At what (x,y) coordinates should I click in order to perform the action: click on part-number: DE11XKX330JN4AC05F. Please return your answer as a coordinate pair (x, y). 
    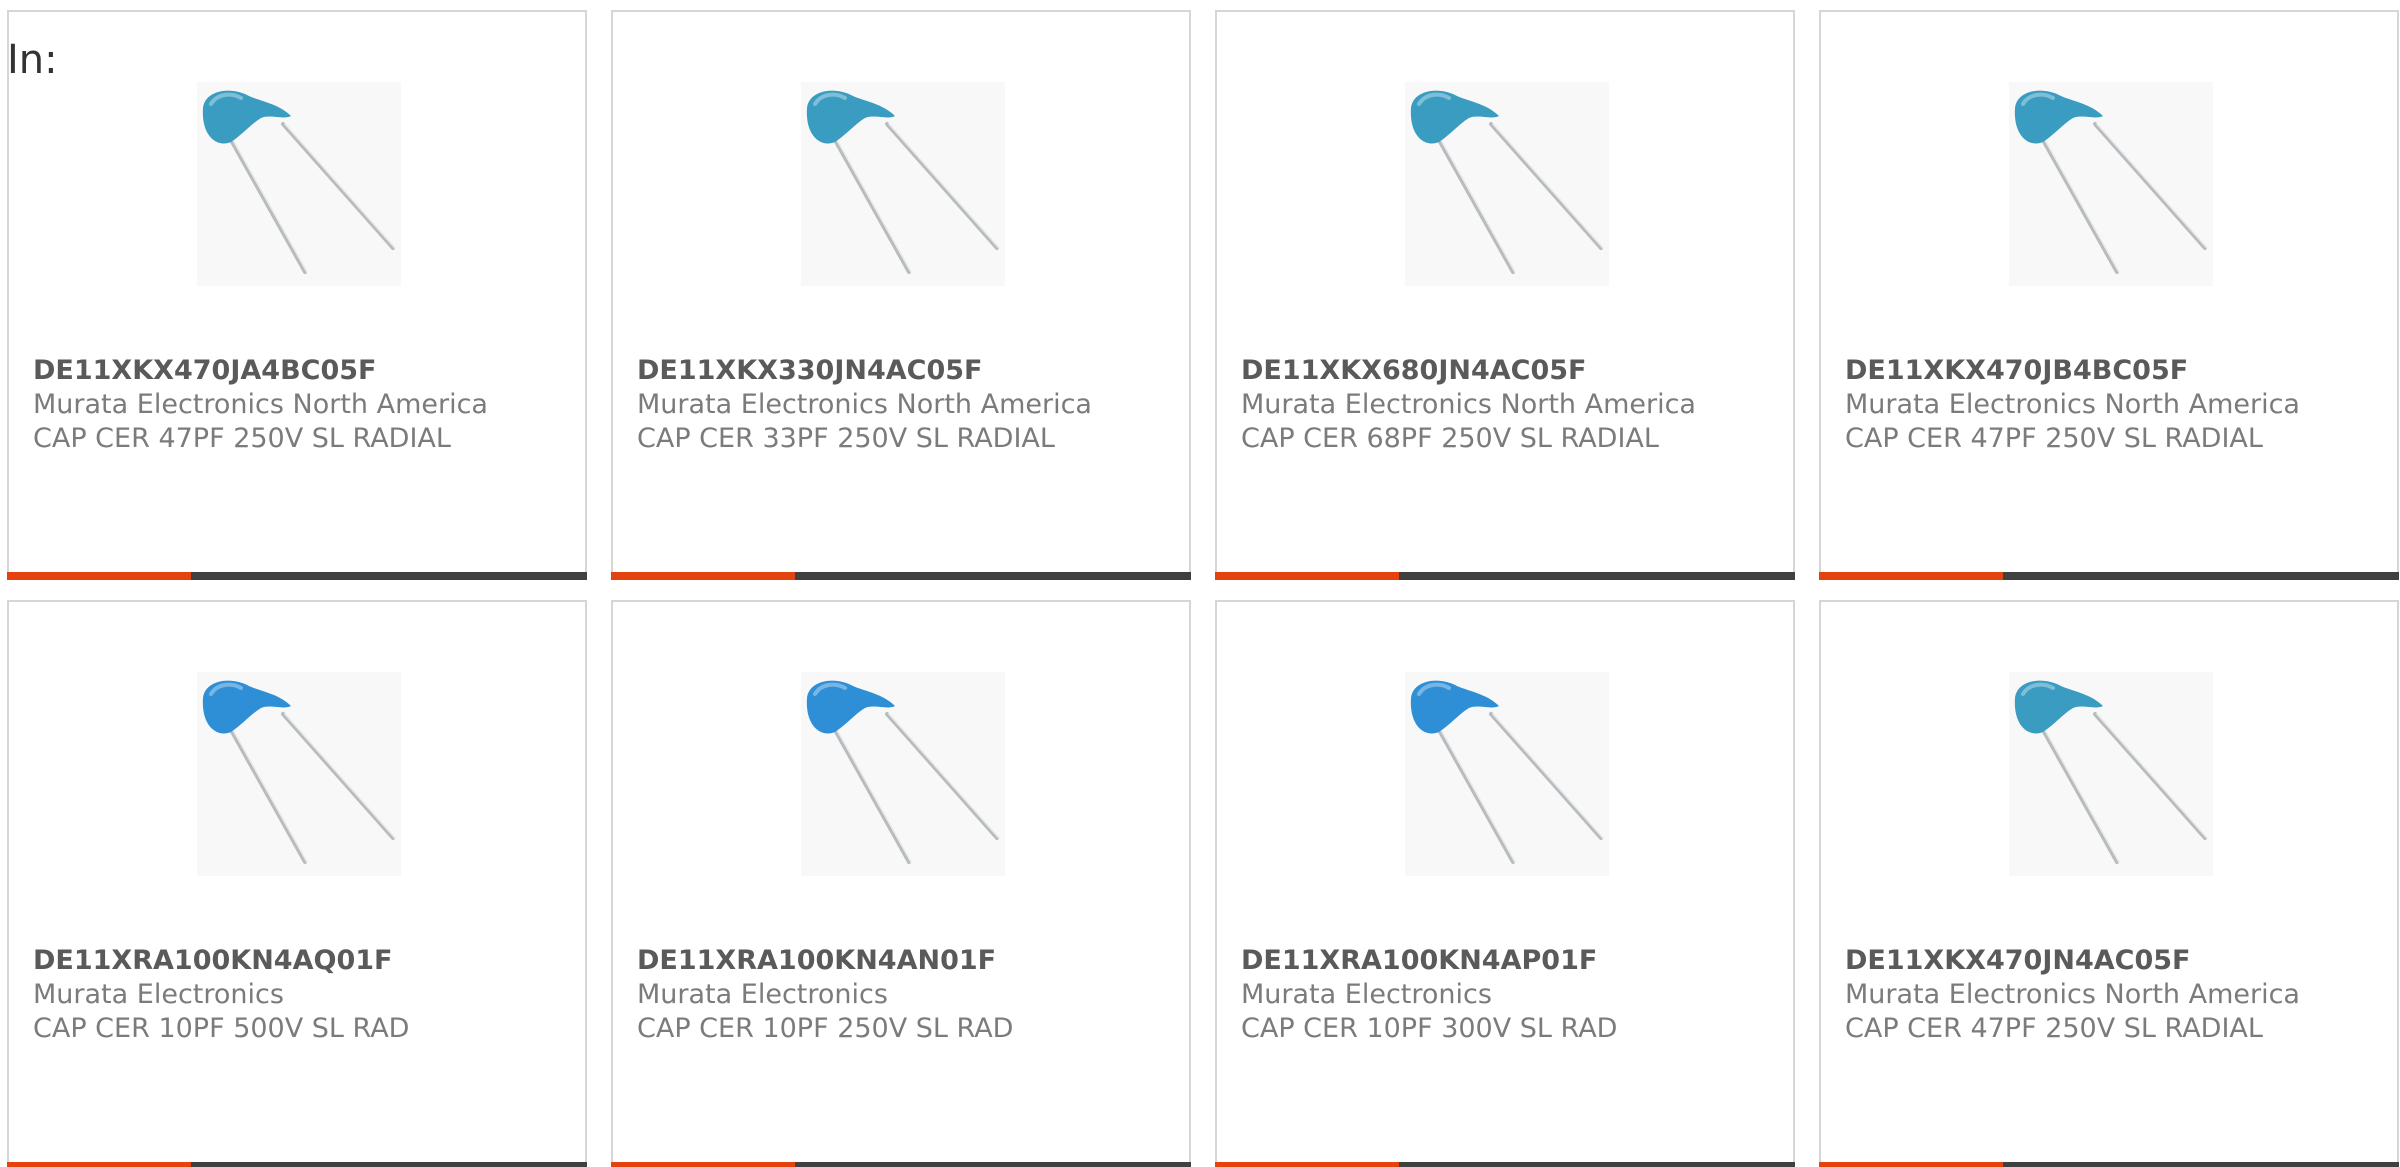
    Looking at the image, I should click on (908, 371).